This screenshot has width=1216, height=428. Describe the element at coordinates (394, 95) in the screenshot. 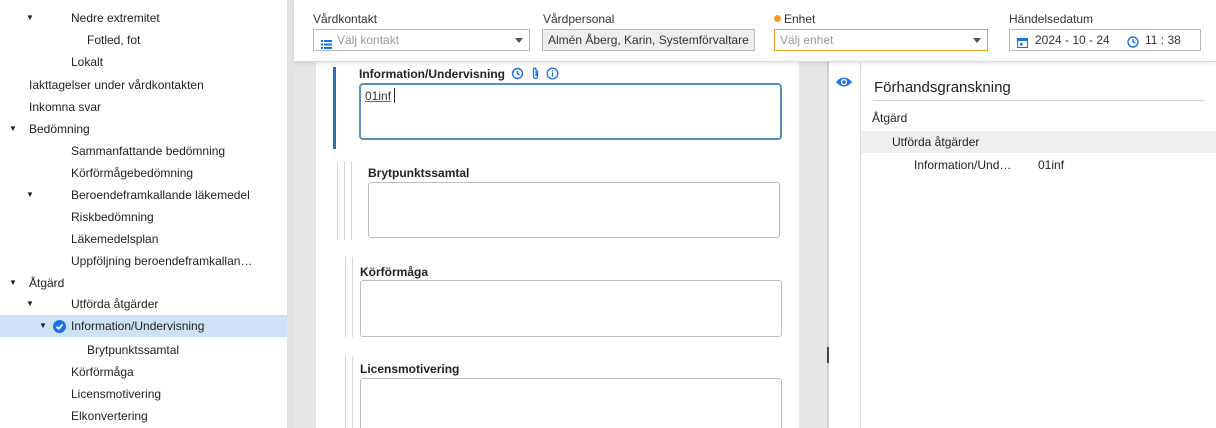

I see `text-cursor` at that location.